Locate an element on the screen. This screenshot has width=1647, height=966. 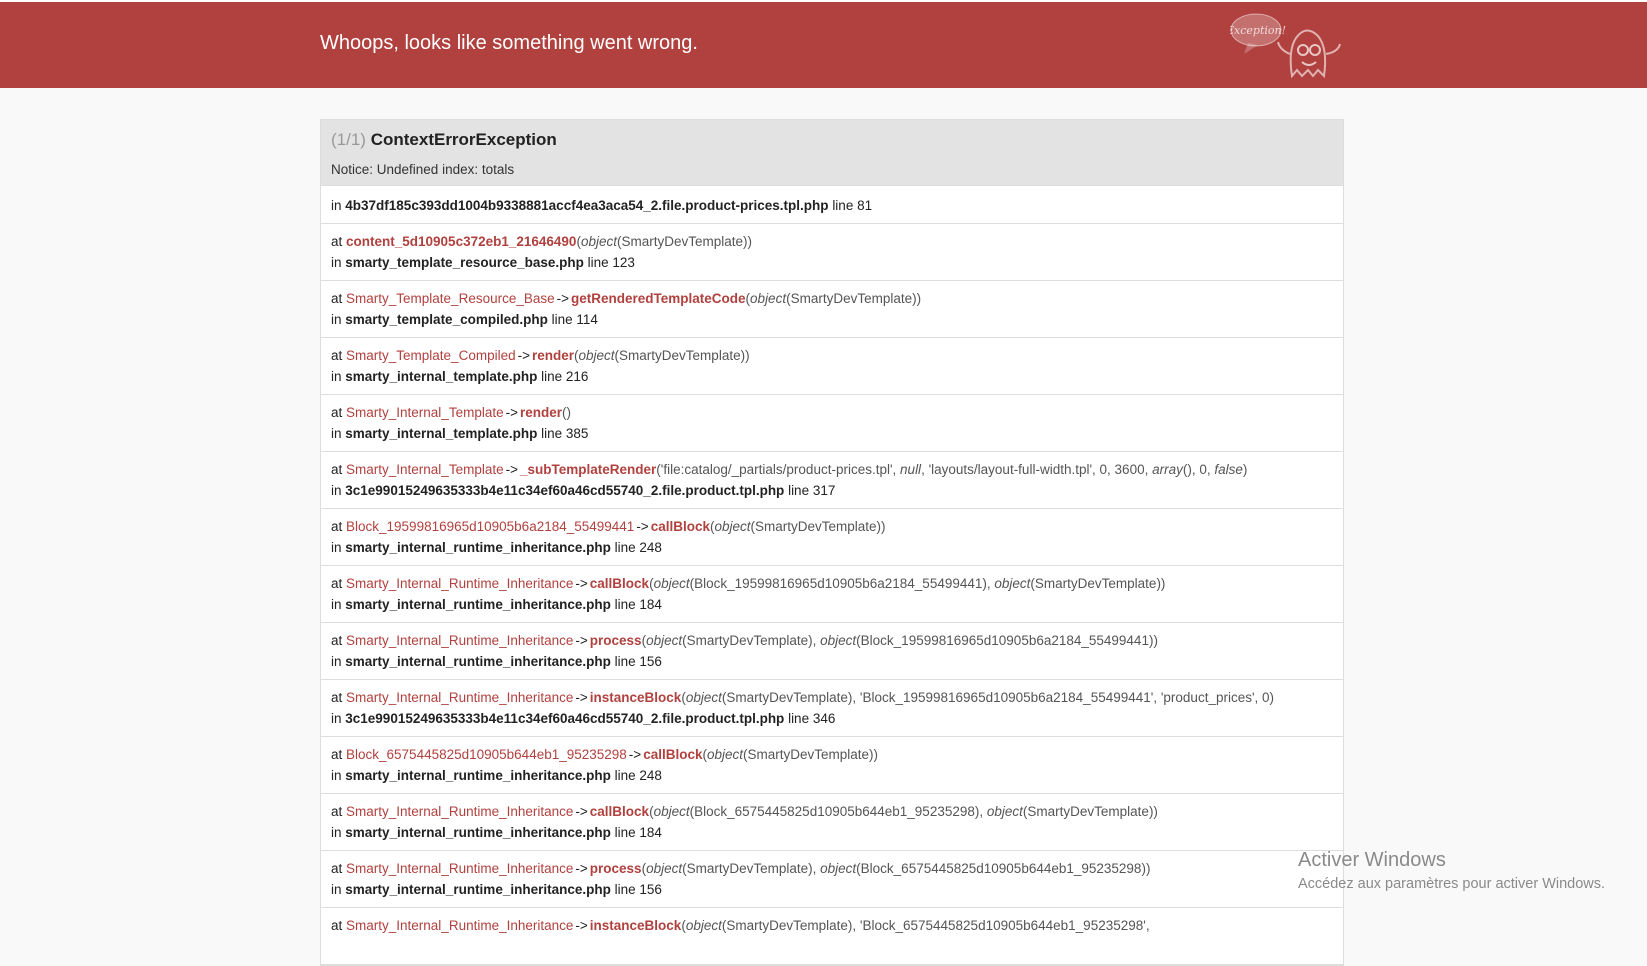
line-number: line 385 is located at coordinates (563, 433).